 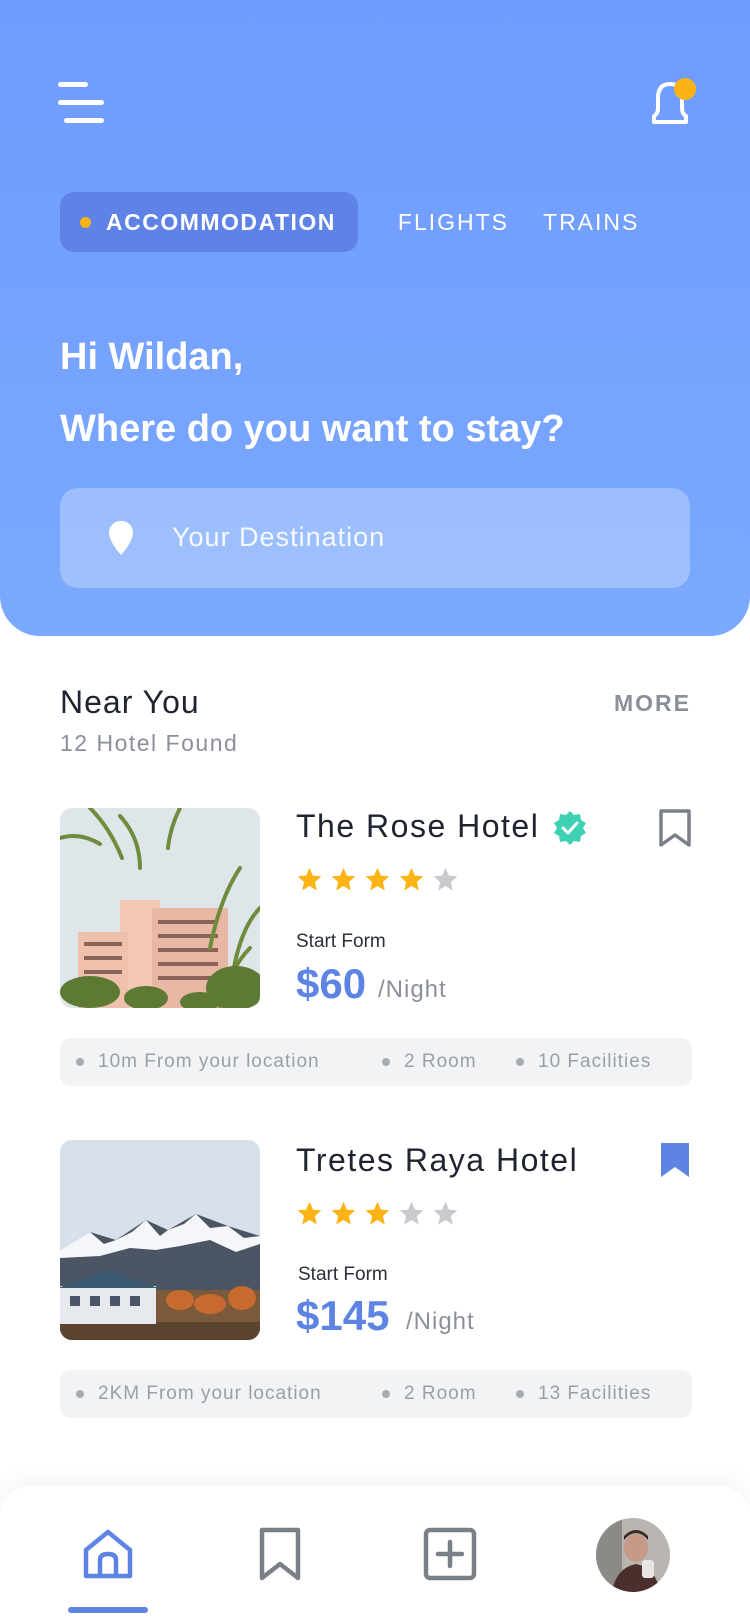 I want to click on tab-accommodation: ACCOMMODATION, so click(x=209, y=222).